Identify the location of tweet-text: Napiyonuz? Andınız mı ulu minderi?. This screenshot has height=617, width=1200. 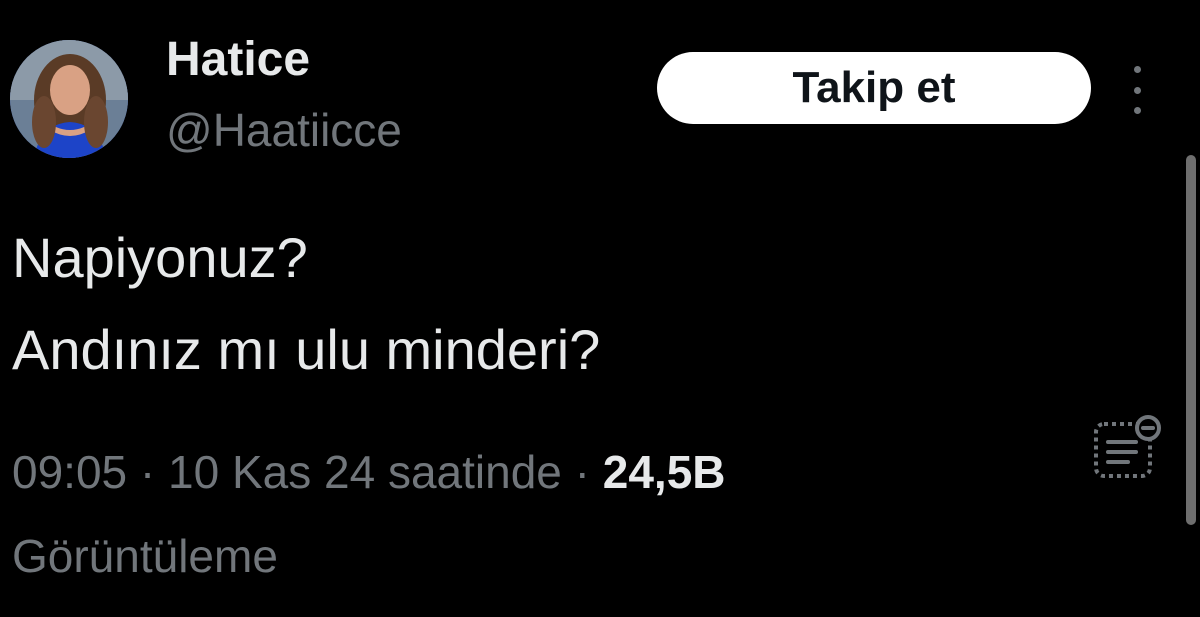
(306, 304).